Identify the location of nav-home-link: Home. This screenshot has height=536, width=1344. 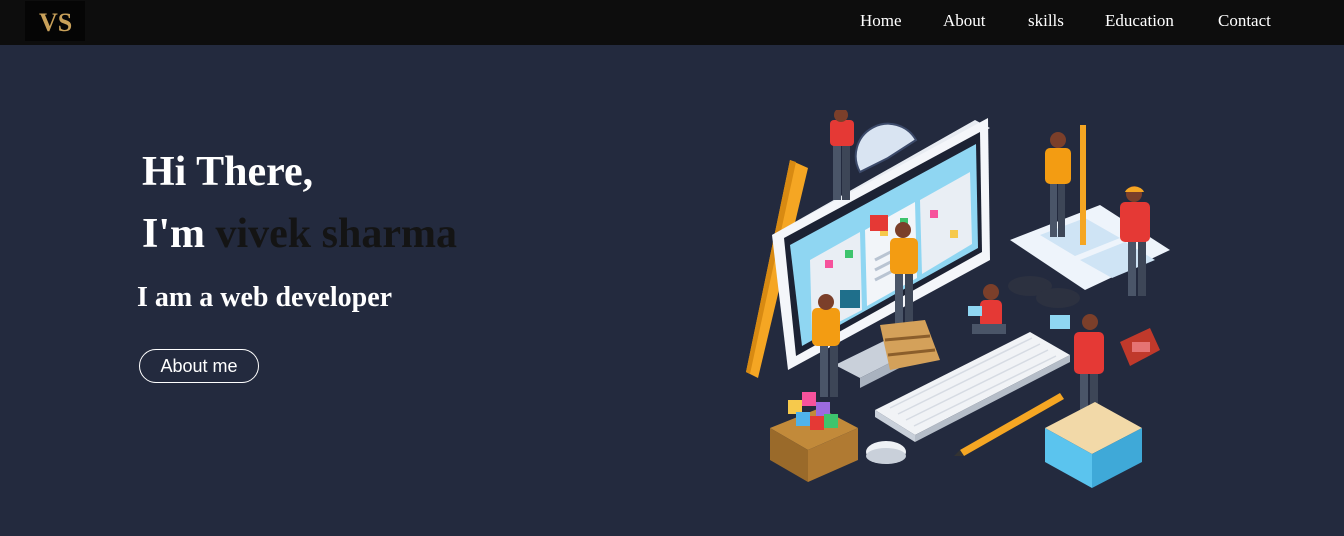
(881, 21).